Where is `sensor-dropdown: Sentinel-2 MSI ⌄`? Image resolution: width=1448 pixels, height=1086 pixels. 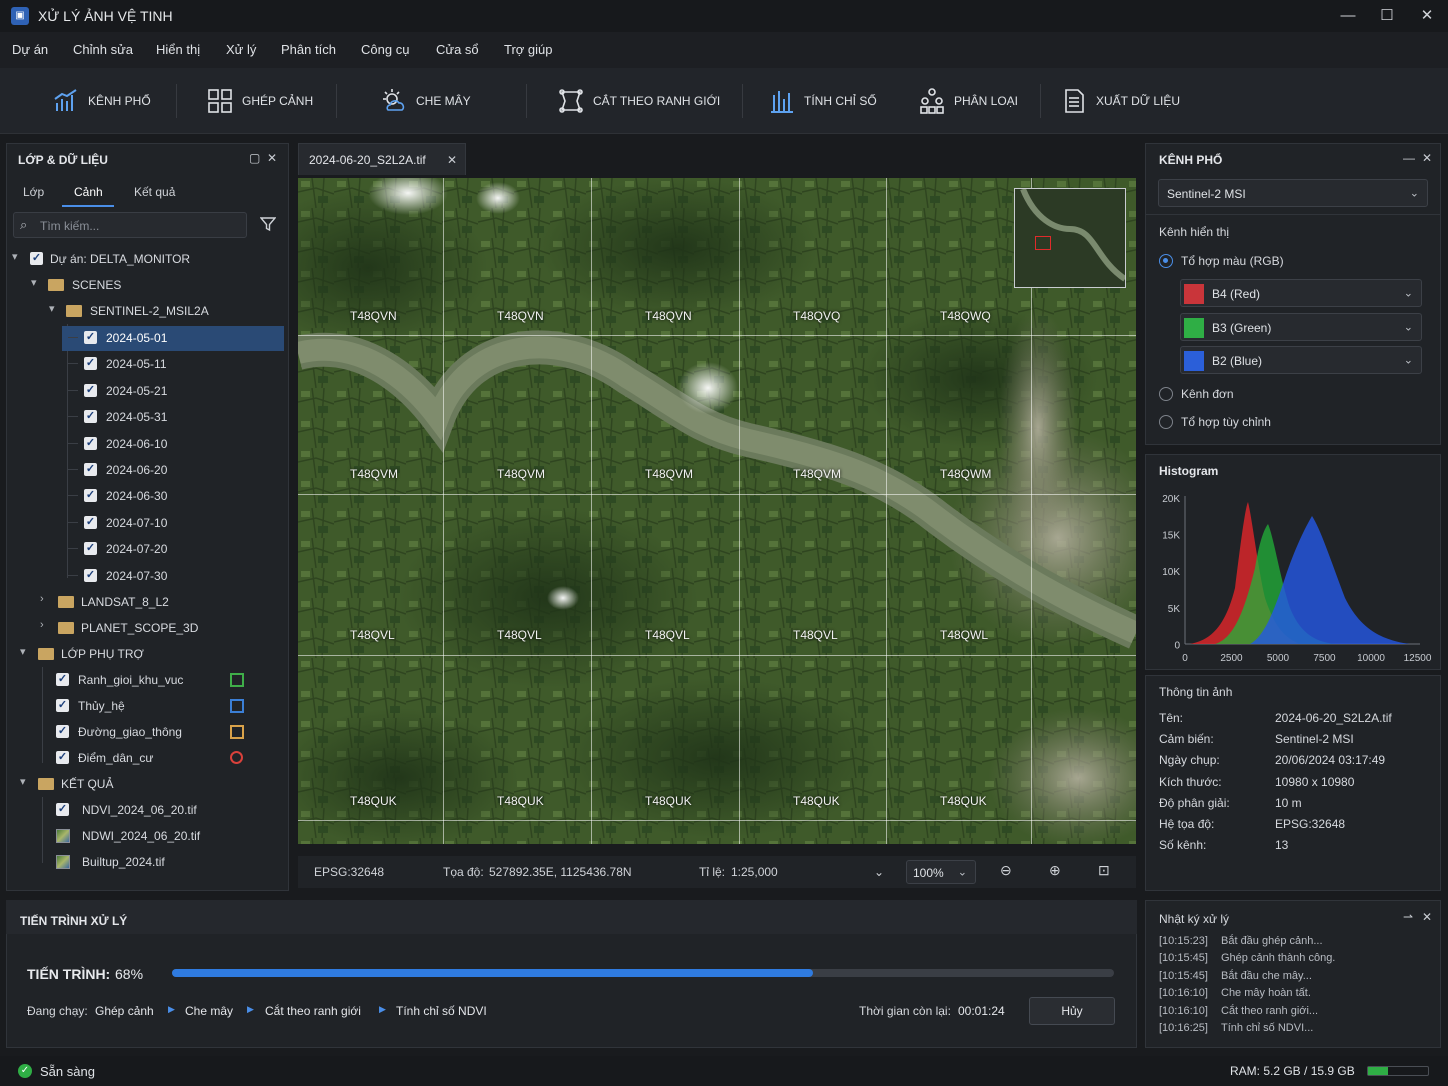
sensor-dropdown: Sentinel-2 MSI ⌄ is located at coordinates (1293, 193).